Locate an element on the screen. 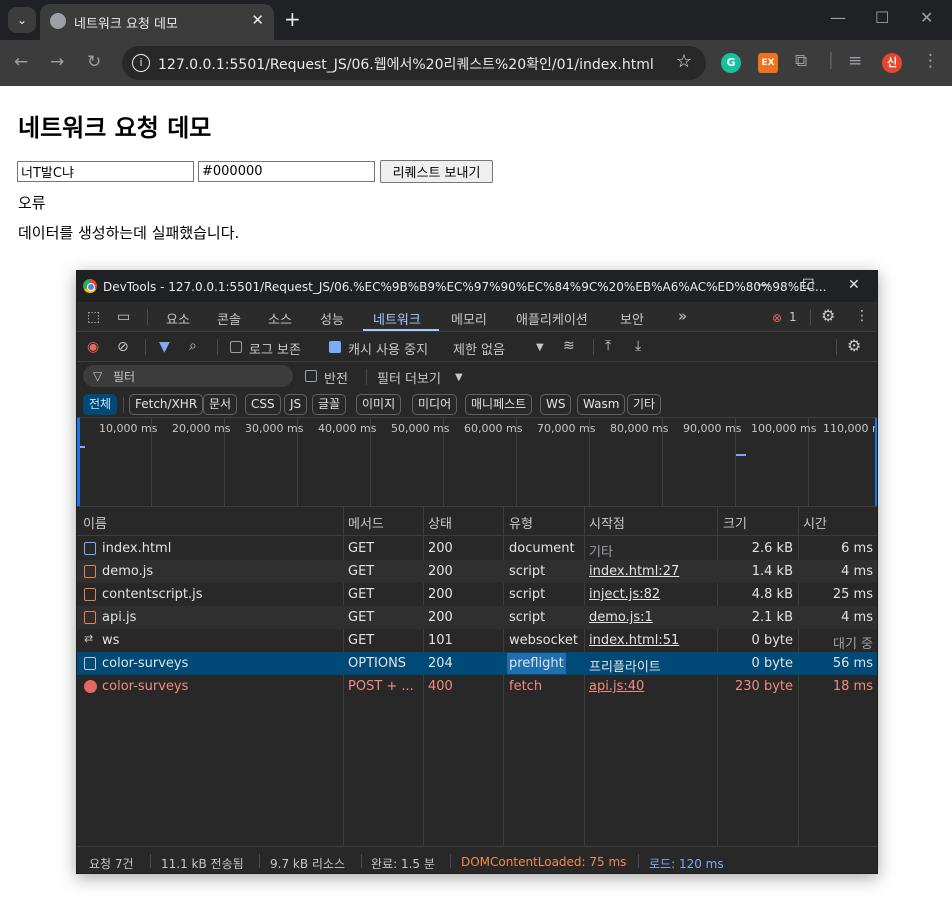 The image size is (952, 915). overview-left-handle is located at coordinates (78, 462).